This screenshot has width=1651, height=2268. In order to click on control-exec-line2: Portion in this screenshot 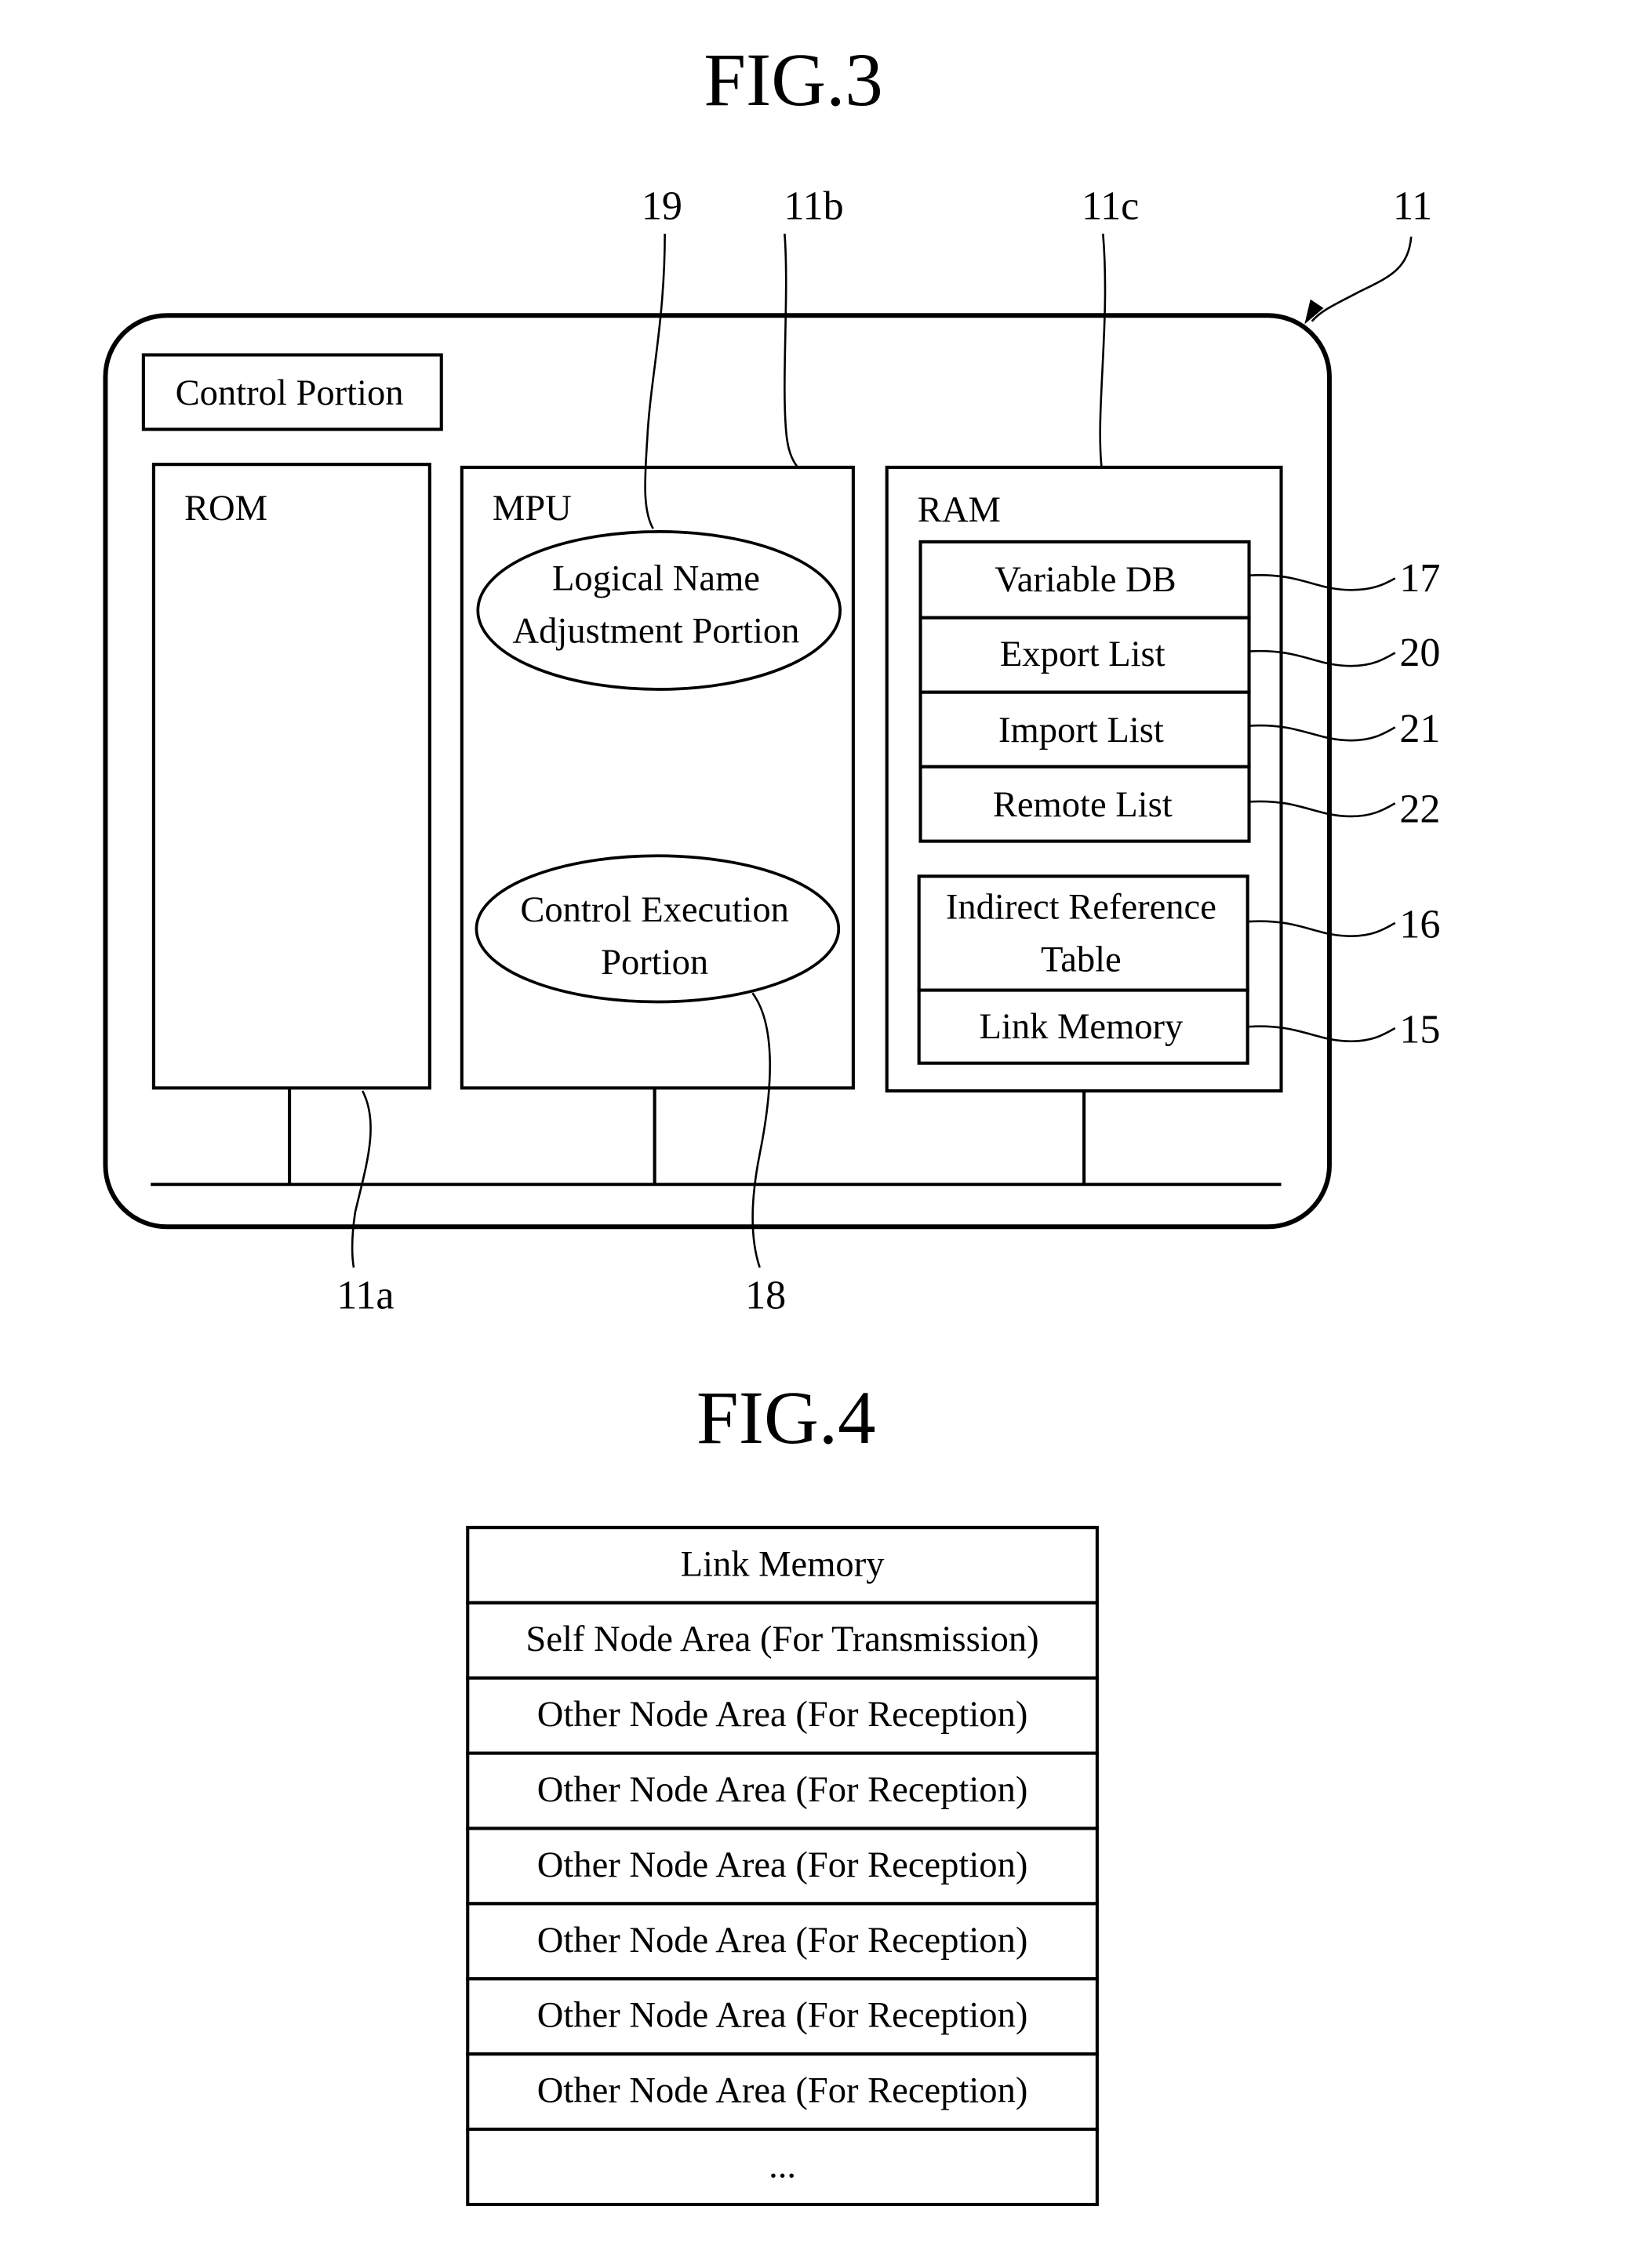, I will do `click(655, 963)`.